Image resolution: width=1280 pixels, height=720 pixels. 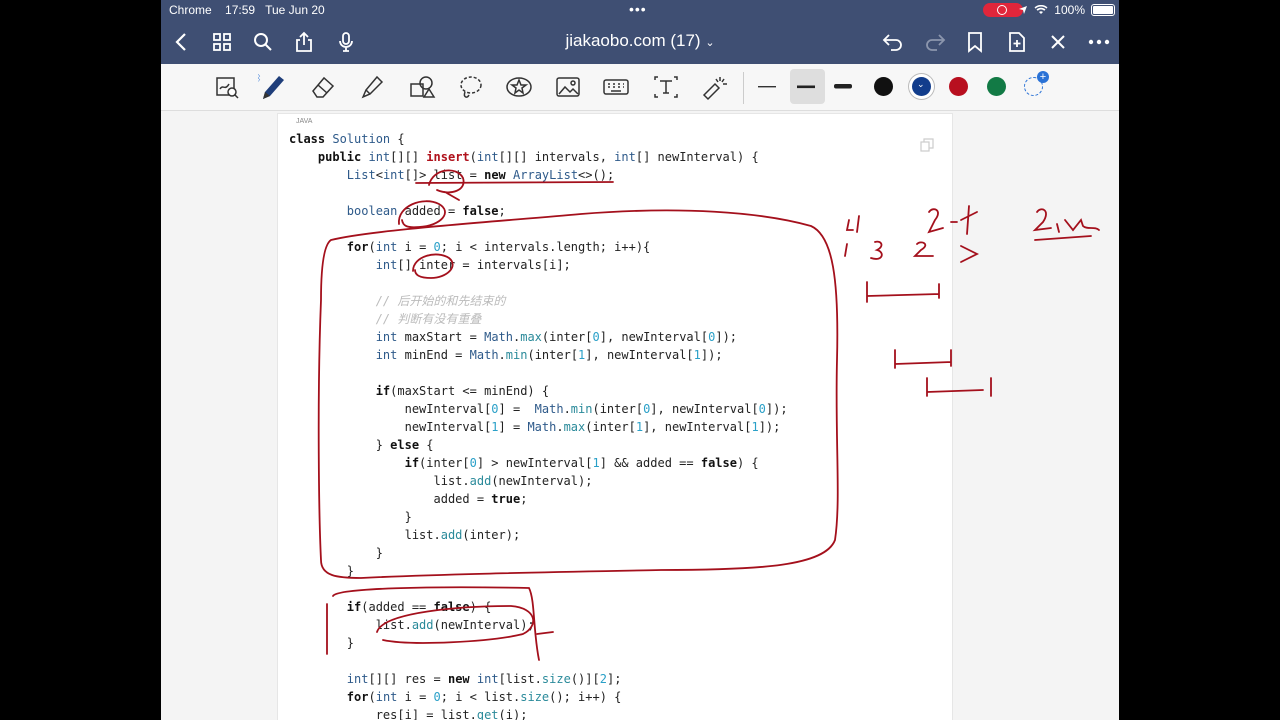 I want to click on code-token: {, so click(x=397, y=139).